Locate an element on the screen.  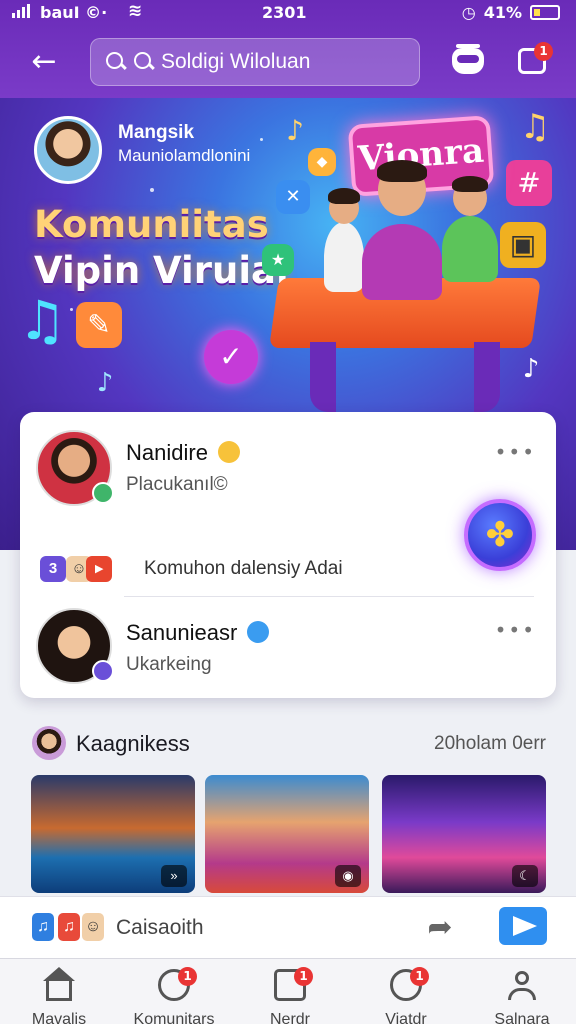
nav-label-viatdr: Viatdr is located at coordinates (406, 1017).